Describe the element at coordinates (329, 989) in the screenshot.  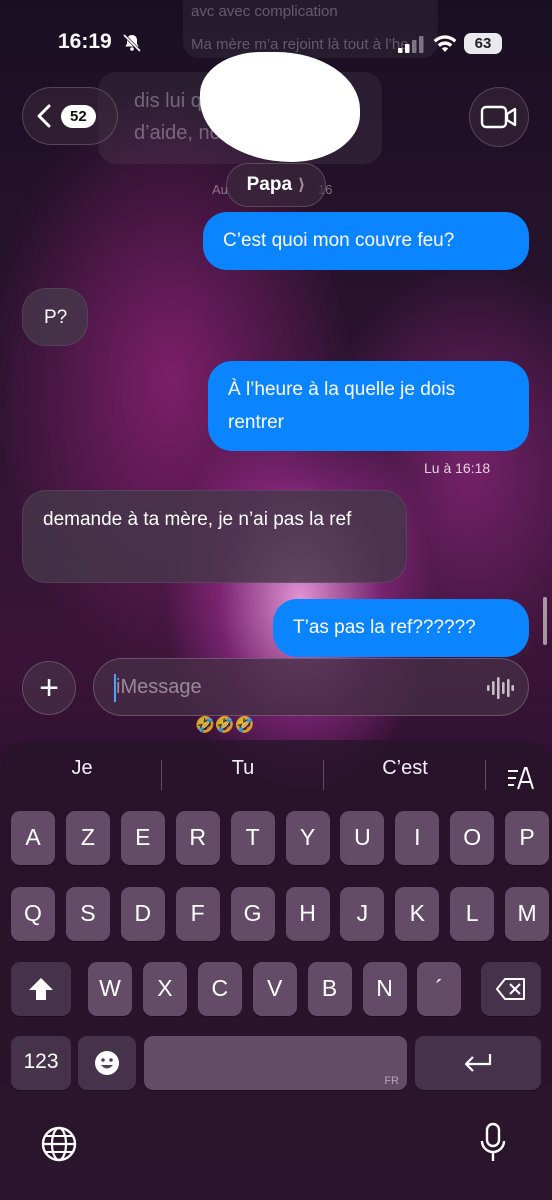
I see `key-b: B` at that location.